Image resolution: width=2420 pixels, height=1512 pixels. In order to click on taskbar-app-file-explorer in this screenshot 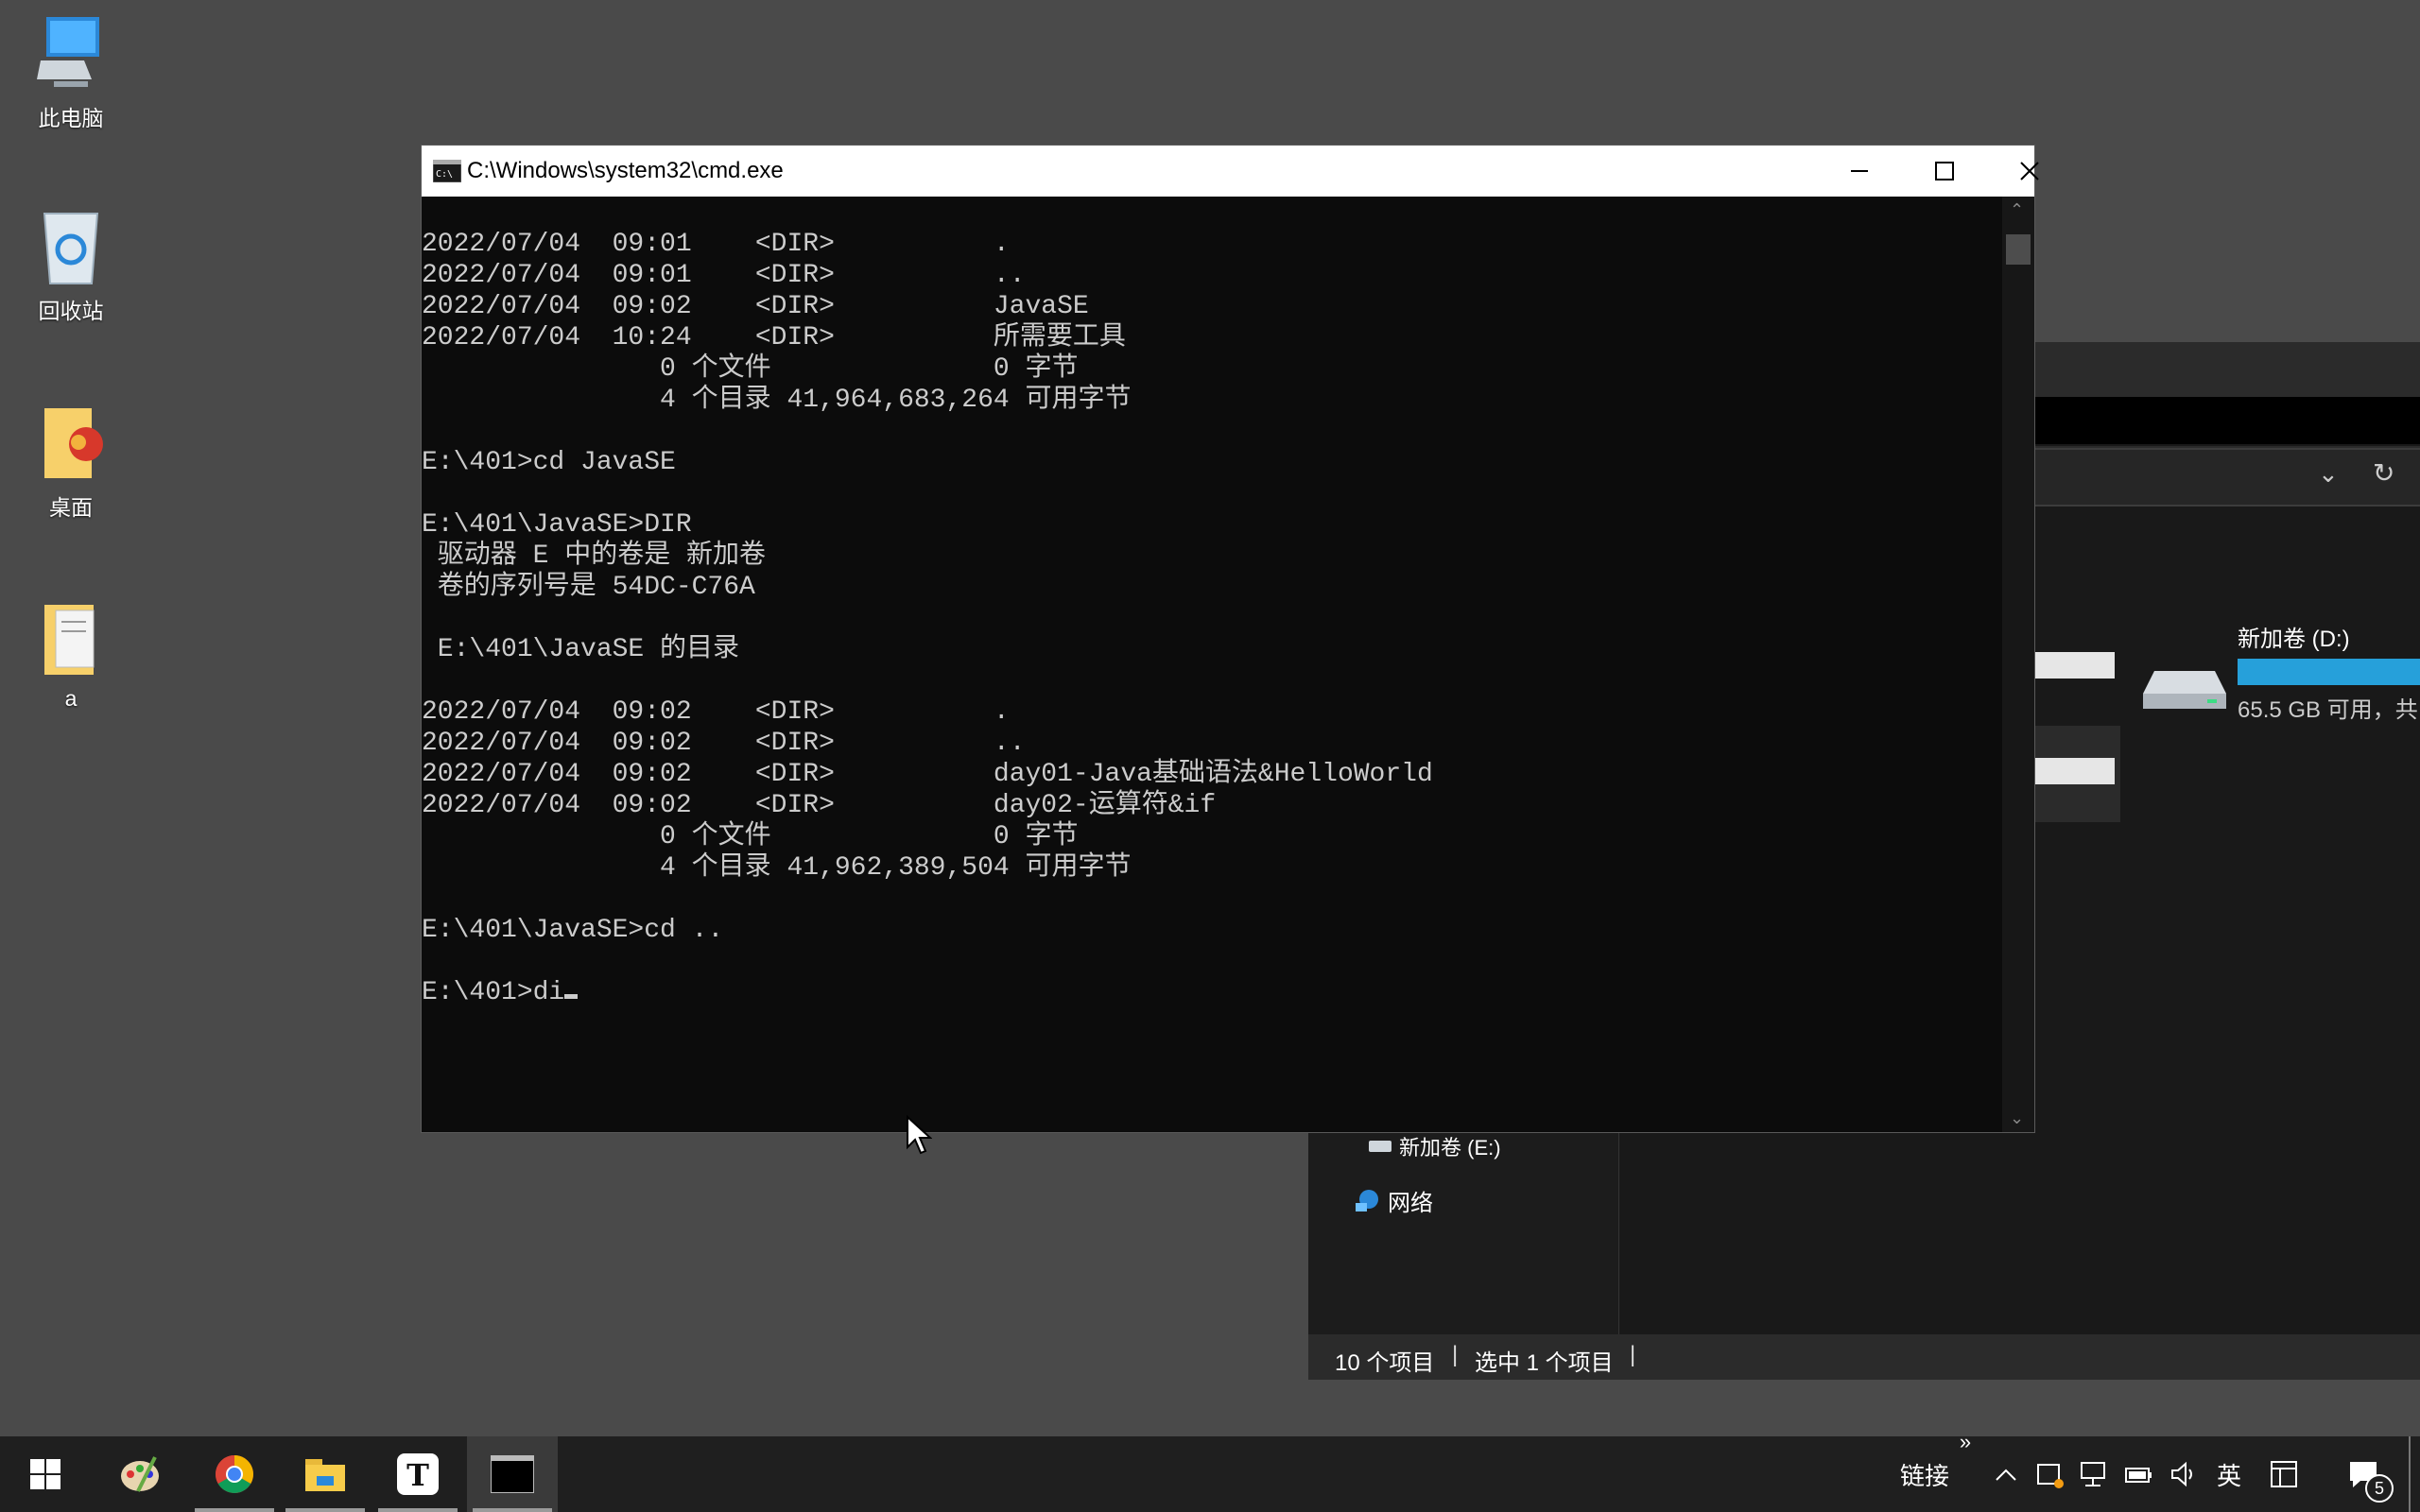, I will do `click(325, 1474)`.